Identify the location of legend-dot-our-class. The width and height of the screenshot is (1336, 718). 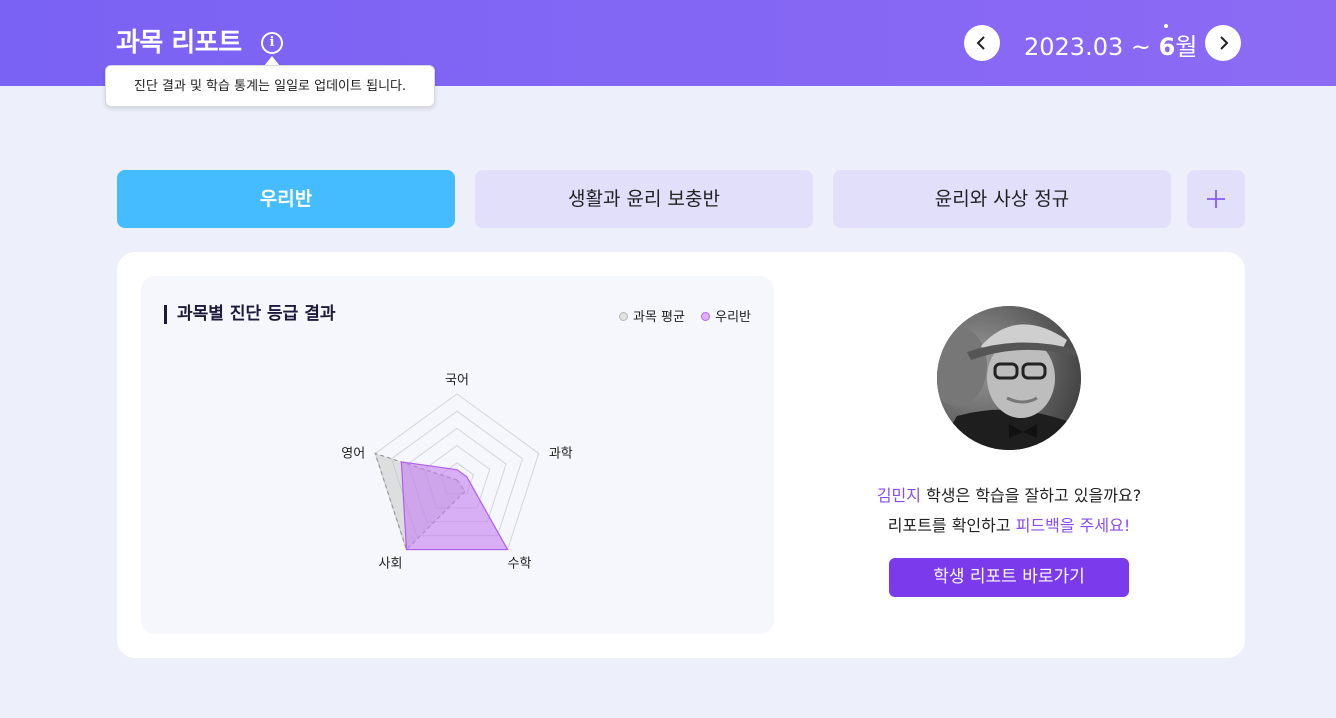
(706, 316).